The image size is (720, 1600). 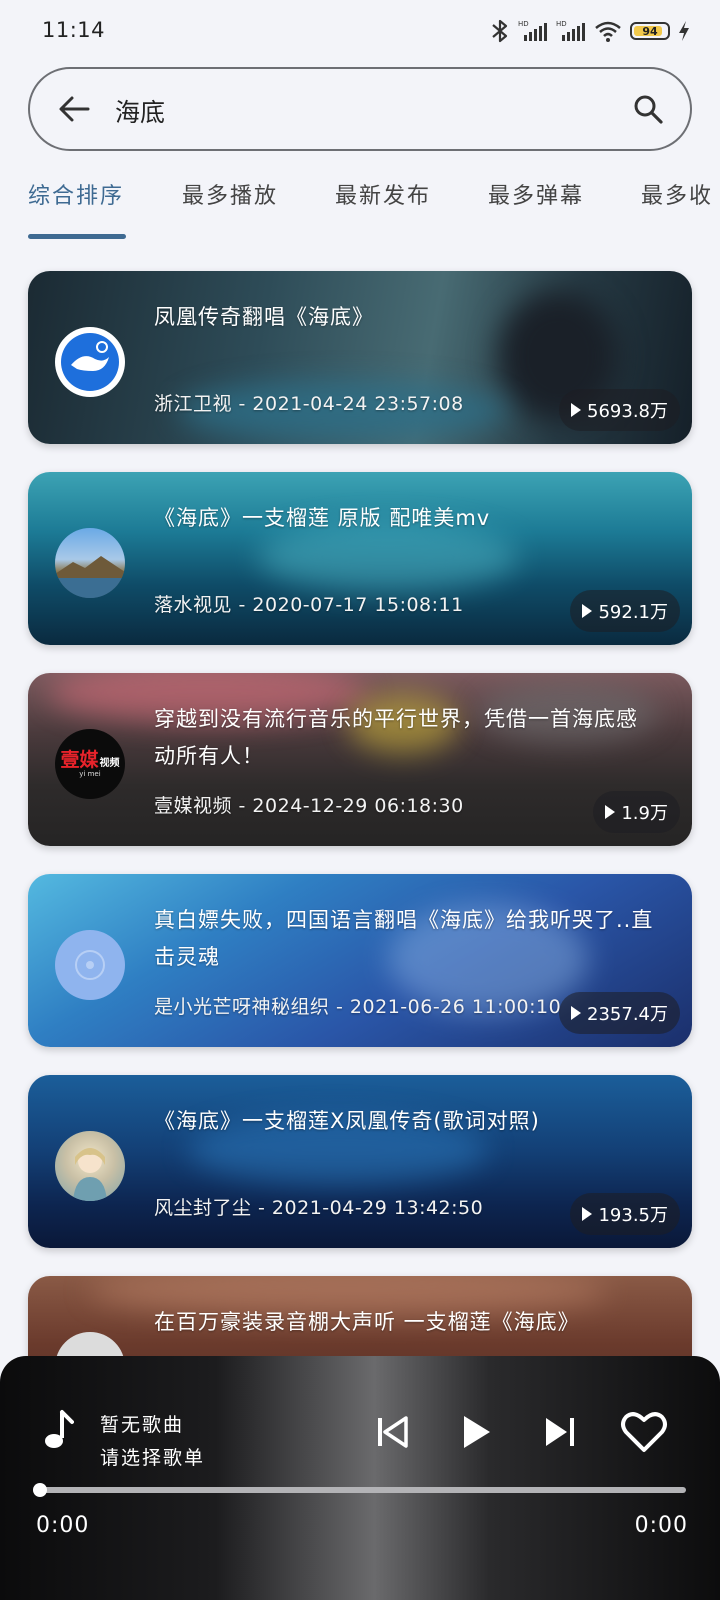 What do you see at coordinates (90, 773) in the screenshot?
I see `avatar-logo-caption: yi mei` at bounding box center [90, 773].